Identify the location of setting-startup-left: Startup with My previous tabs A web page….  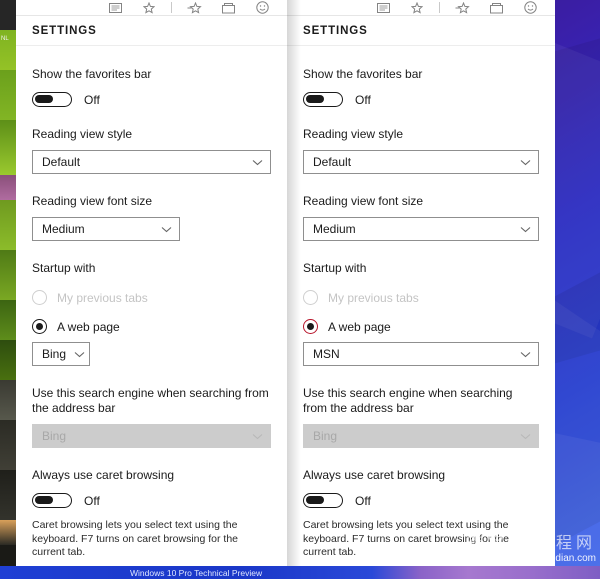
(151, 313).